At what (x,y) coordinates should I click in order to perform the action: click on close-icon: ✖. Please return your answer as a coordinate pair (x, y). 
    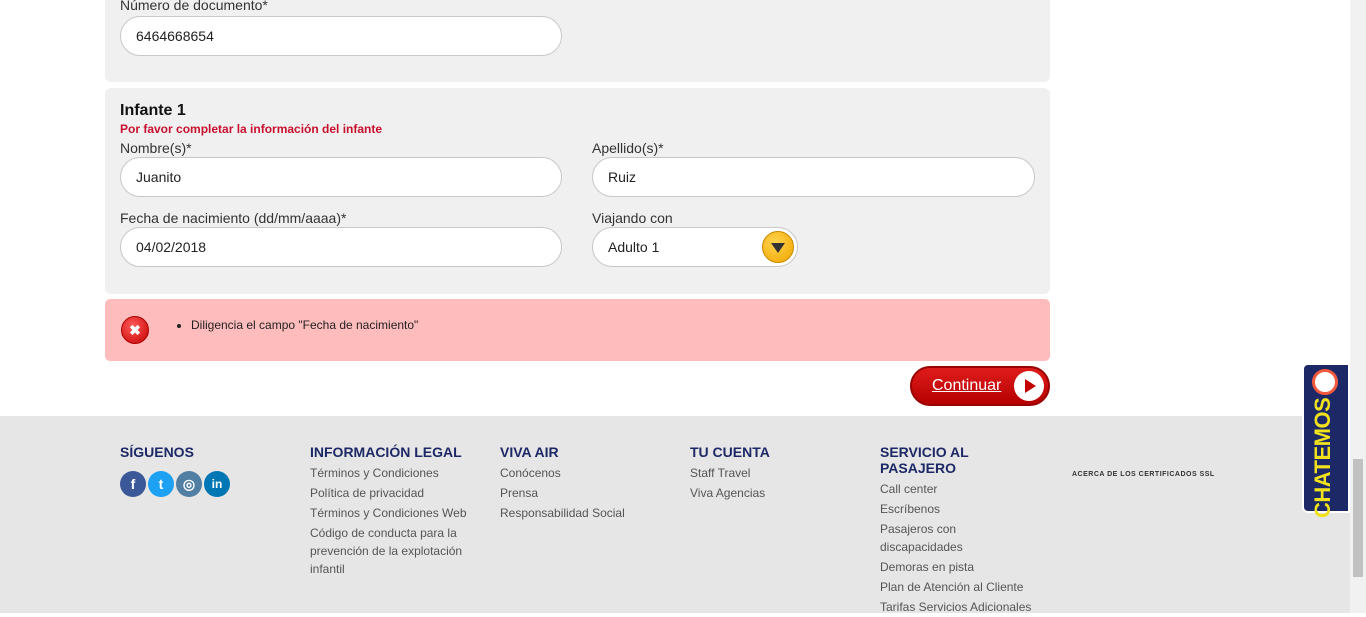
    Looking at the image, I should click on (135, 330).